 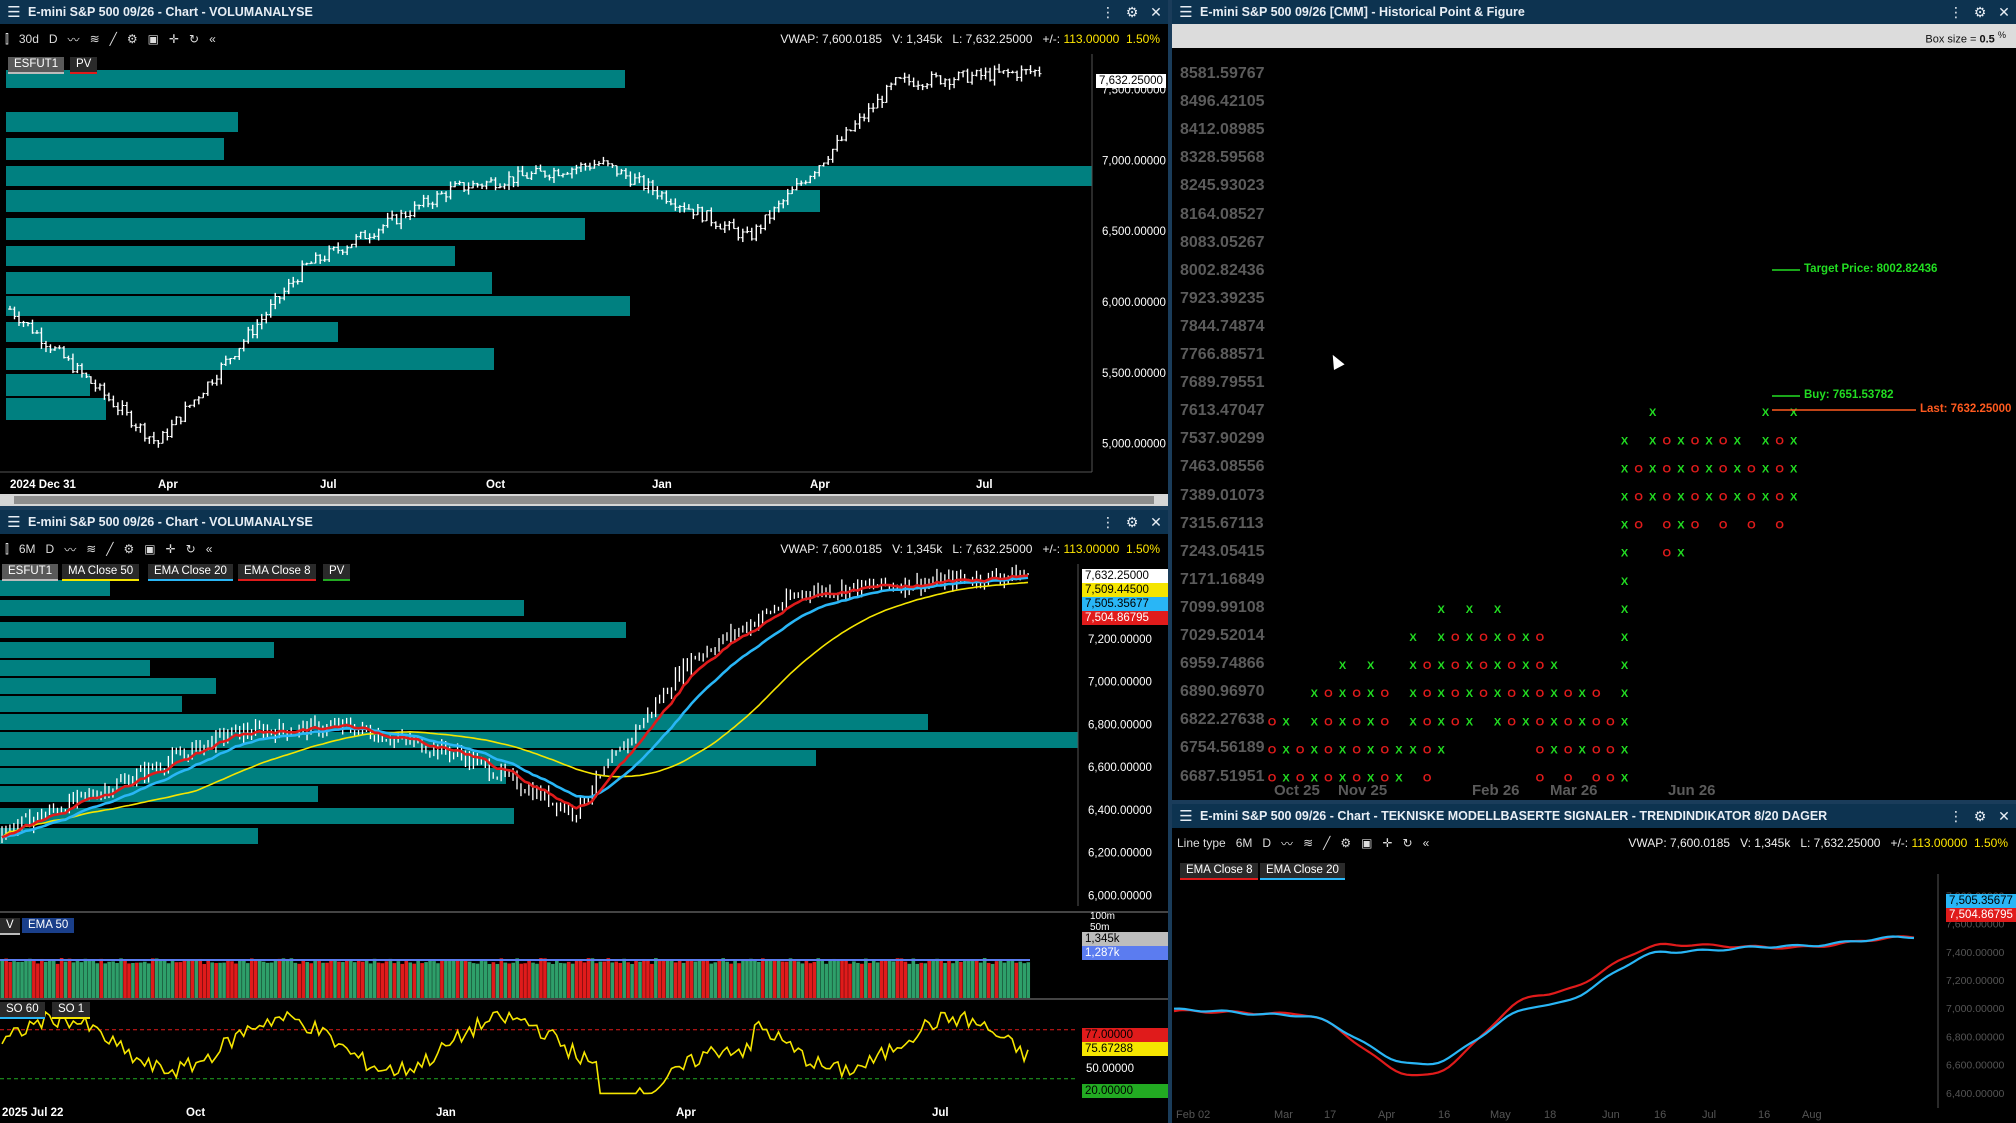 I want to click on so60-tag: SO 60, so click(x=22, y=1010).